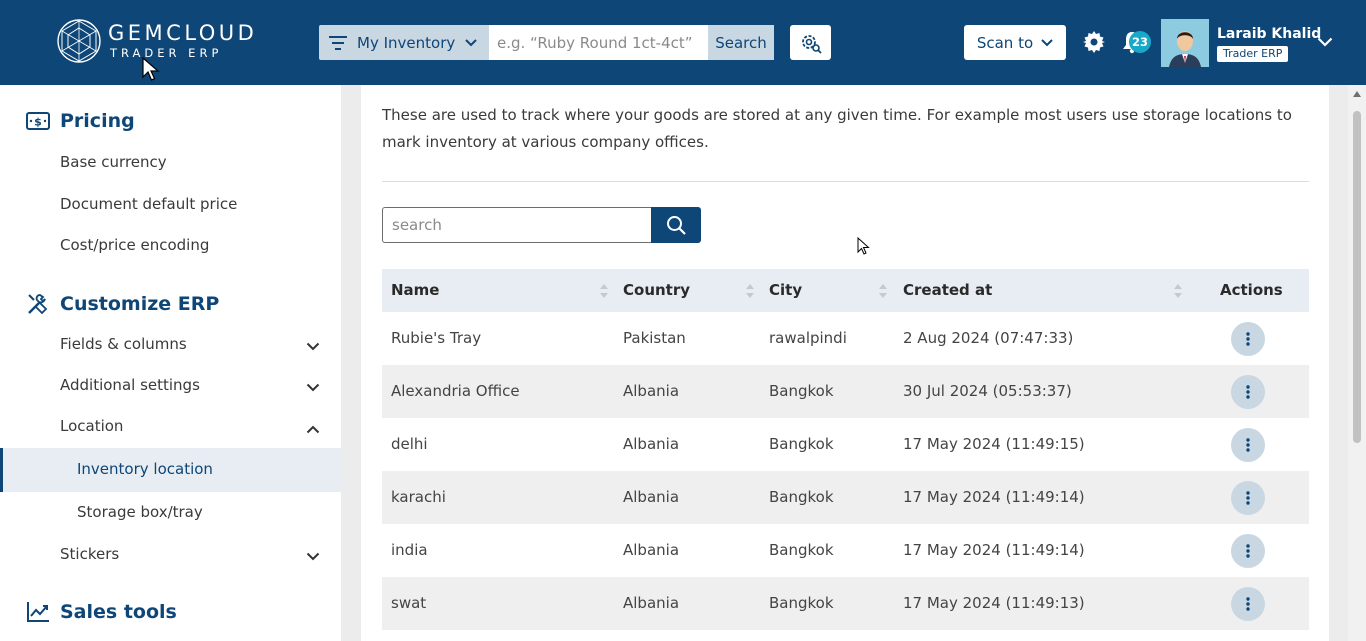 This screenshot has width=1366, height=641. What do you see at coordinates (785, 290) in the screenshot?
I see `column-header-city: City` at bounding box center [785, 290].